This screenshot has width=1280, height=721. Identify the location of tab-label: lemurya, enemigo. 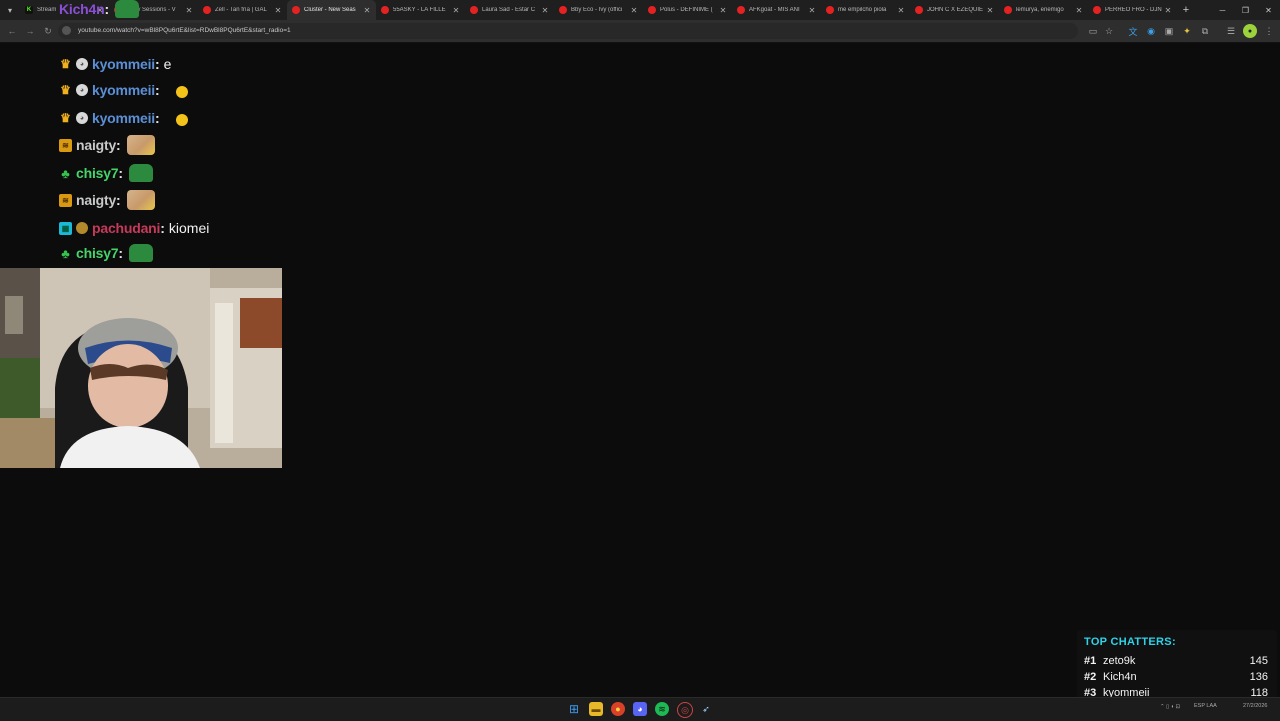
(1040, 10).